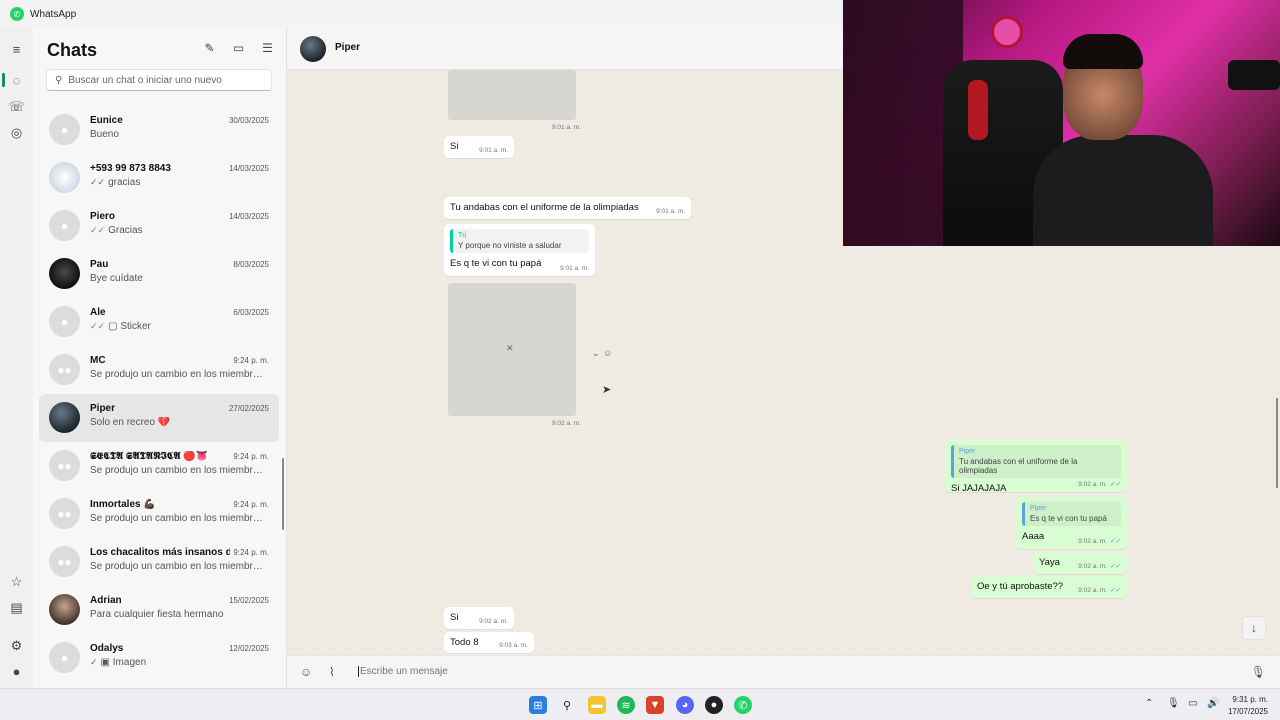 This screenshot has height=720, width=1280. I want to click on status-icon: ◎, so click(16, 132).